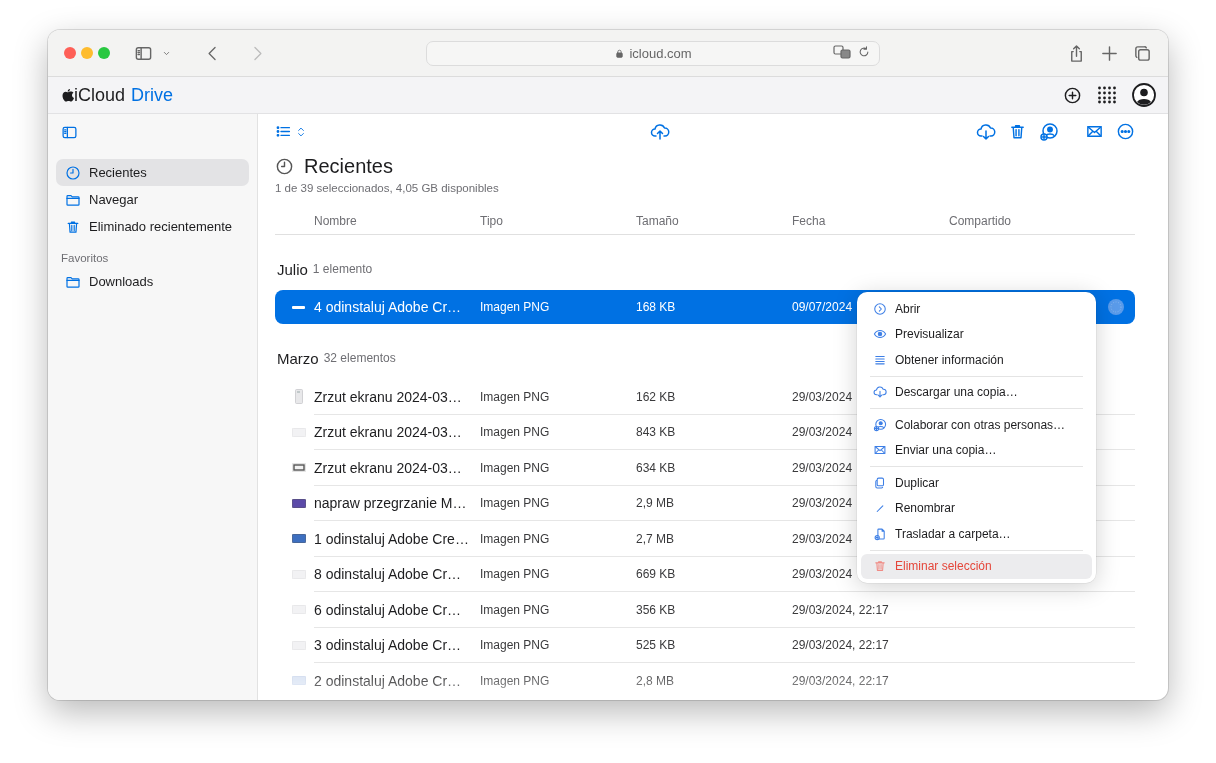 This screenshot has height=763, width=1216. I want to click on sidebar-item: Downloads, so click(152, 281).